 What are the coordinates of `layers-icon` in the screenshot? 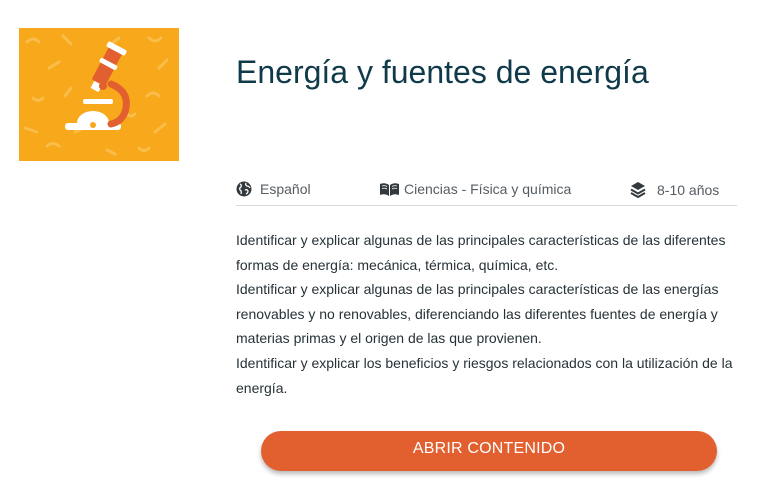 It's located at (638, 189).